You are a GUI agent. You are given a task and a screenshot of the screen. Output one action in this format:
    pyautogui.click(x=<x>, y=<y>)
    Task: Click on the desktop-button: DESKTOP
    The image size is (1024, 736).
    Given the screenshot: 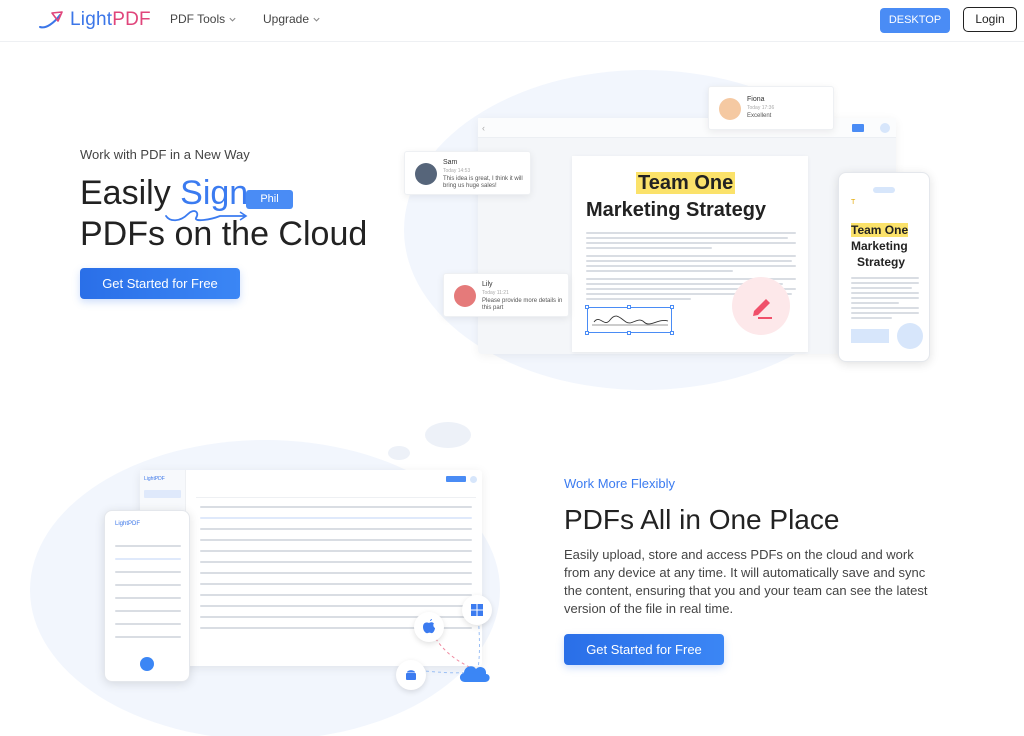 What is the action you would take?
    pyautogui.click(x=915, y=20)
    